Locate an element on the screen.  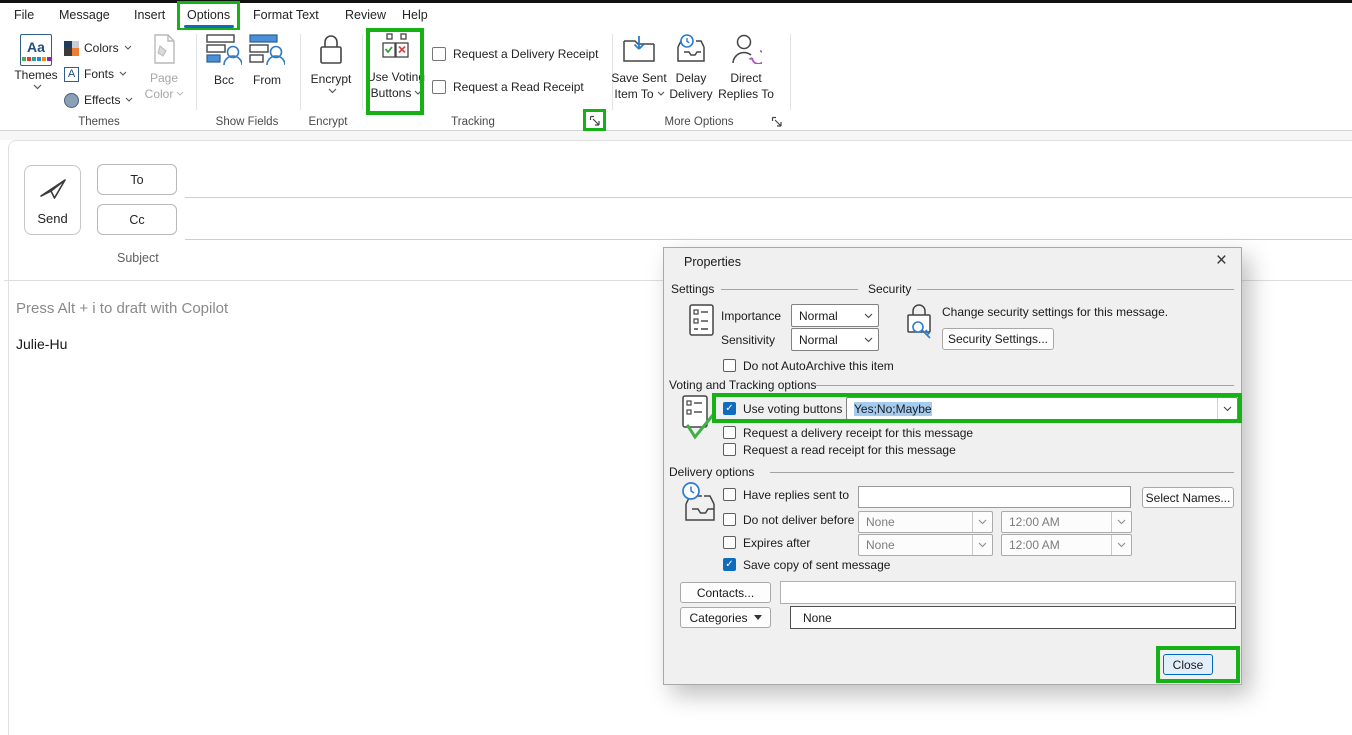
from-button: From is located at coordinates (267, 60).